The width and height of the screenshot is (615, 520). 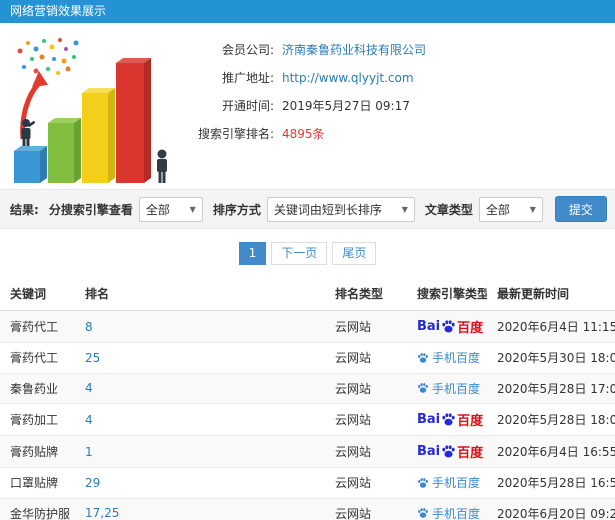 What do you see at coordinates (247, 106) in the screenshot?
I see `open-time-label: 开通时间:` at bounding box center [247, 106].